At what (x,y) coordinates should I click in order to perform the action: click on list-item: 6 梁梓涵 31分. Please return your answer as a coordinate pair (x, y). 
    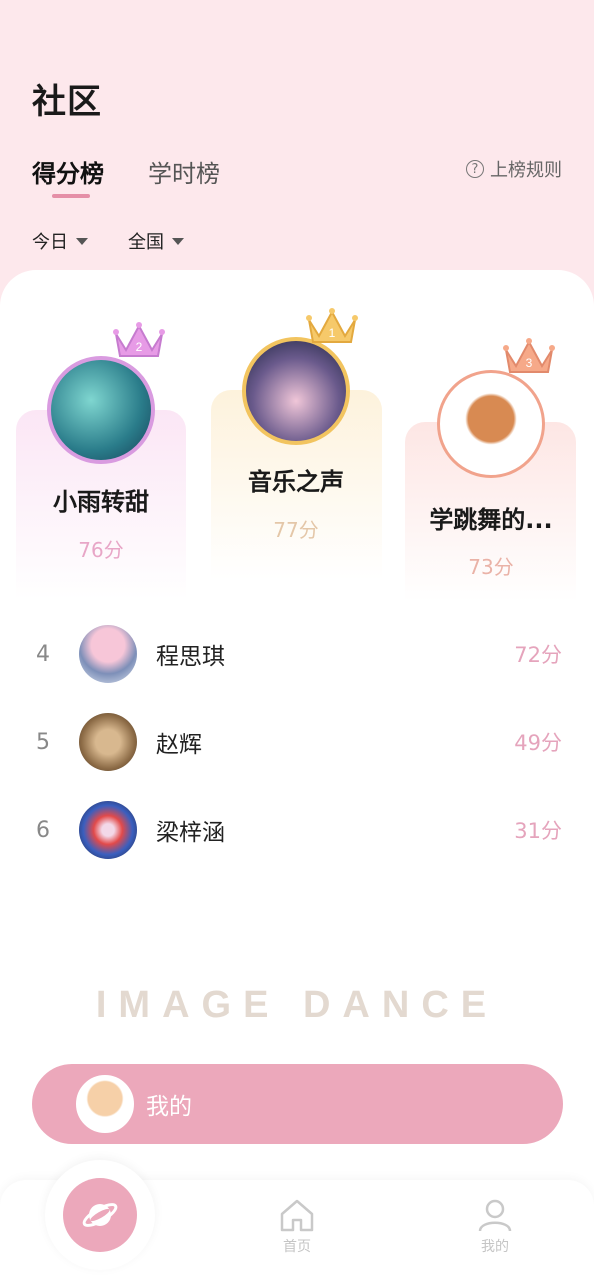
    Looking at the image, I should click on (297, 830).